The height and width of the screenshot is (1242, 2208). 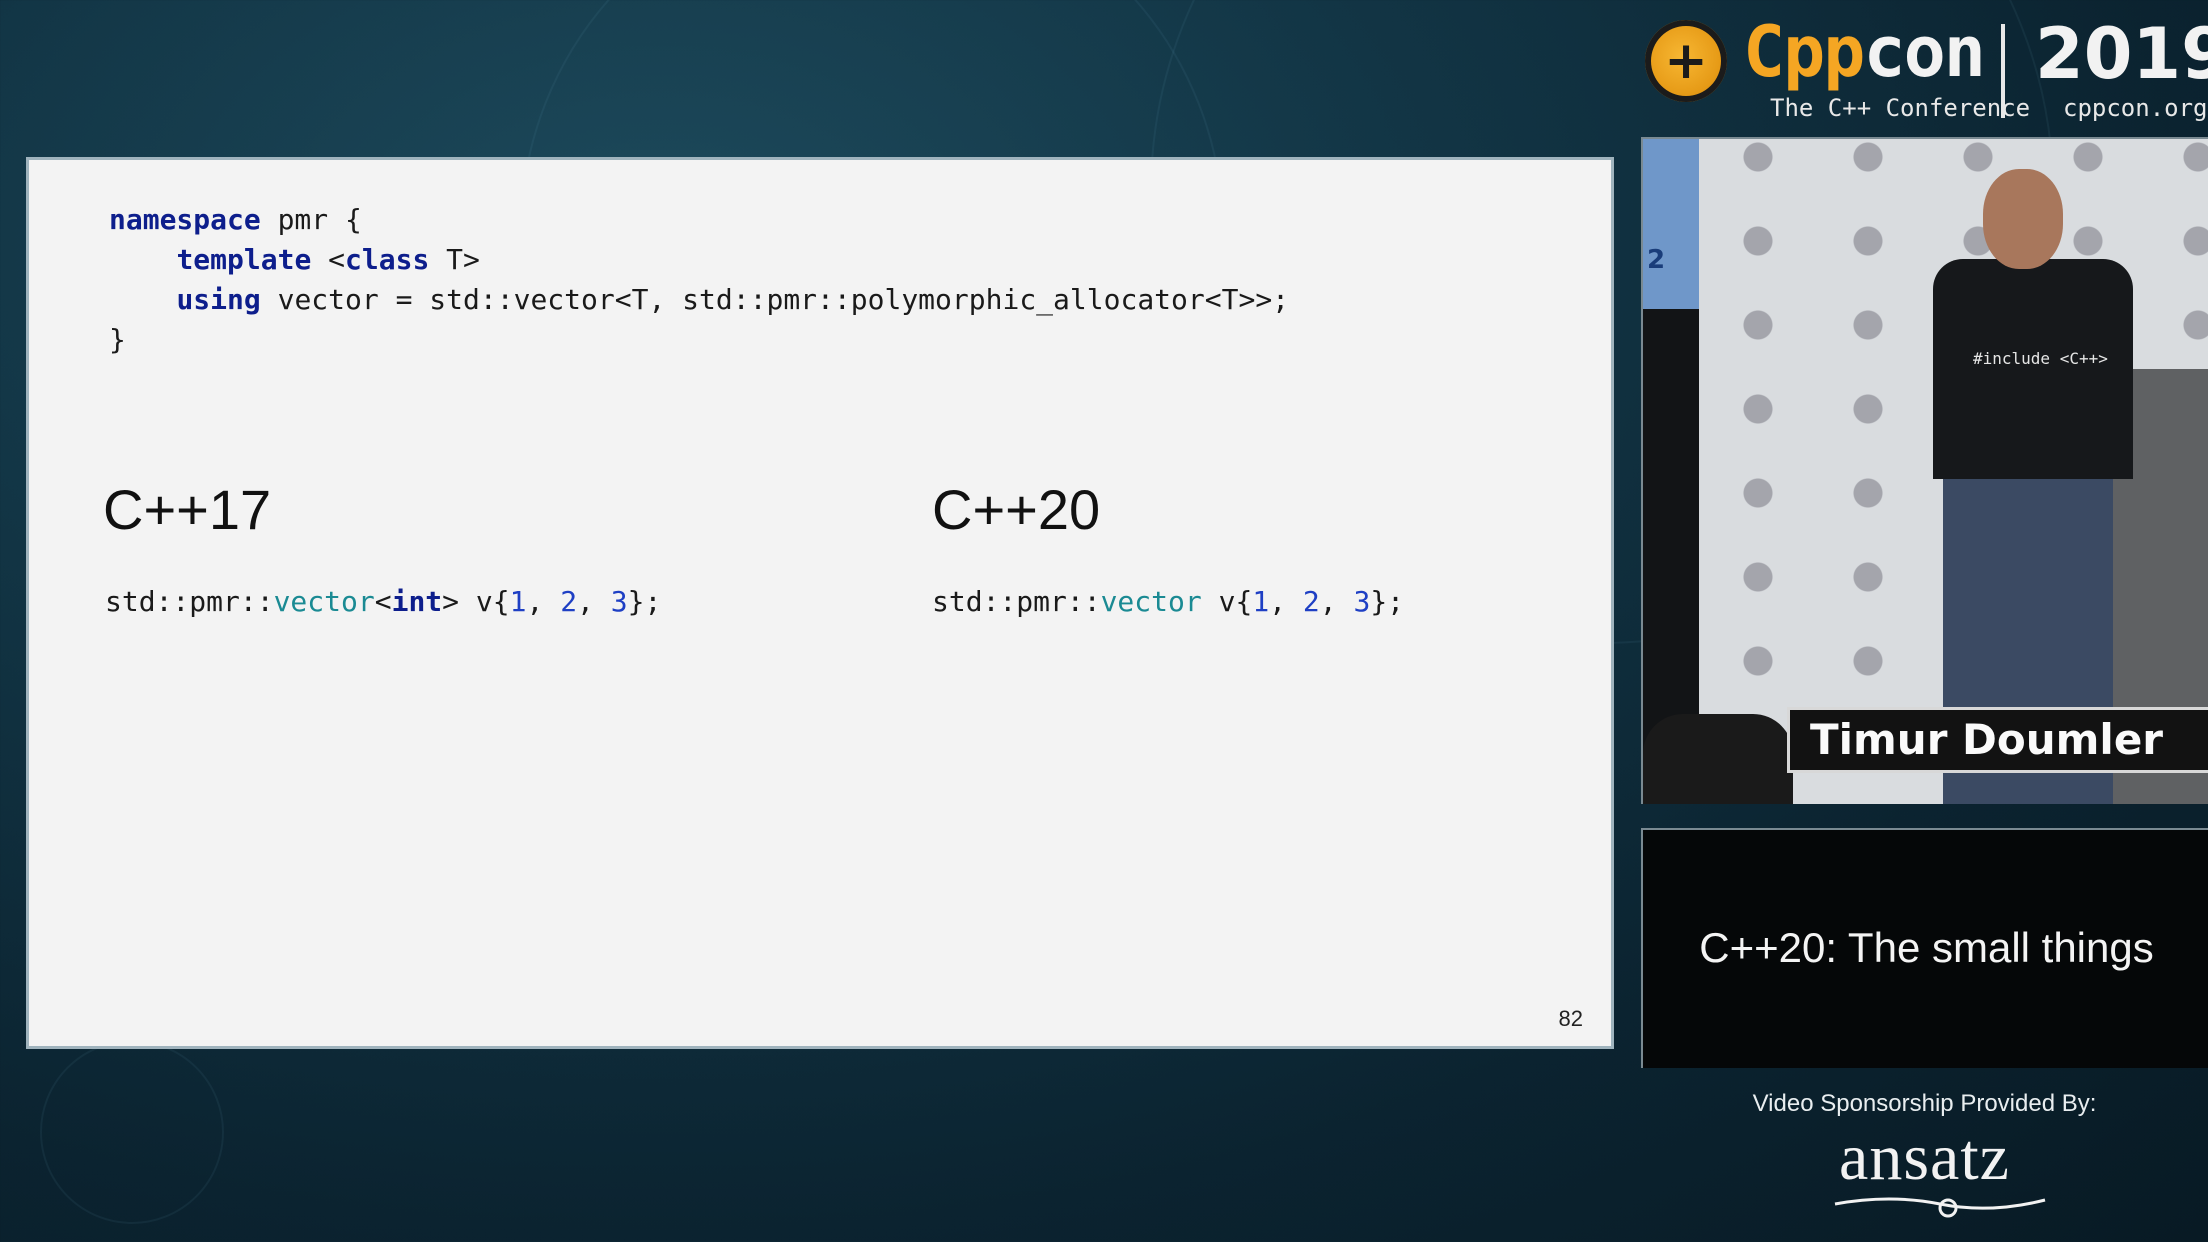 I want to click on sponsor-logo: ansatz, so click(x=1924, y=1157).